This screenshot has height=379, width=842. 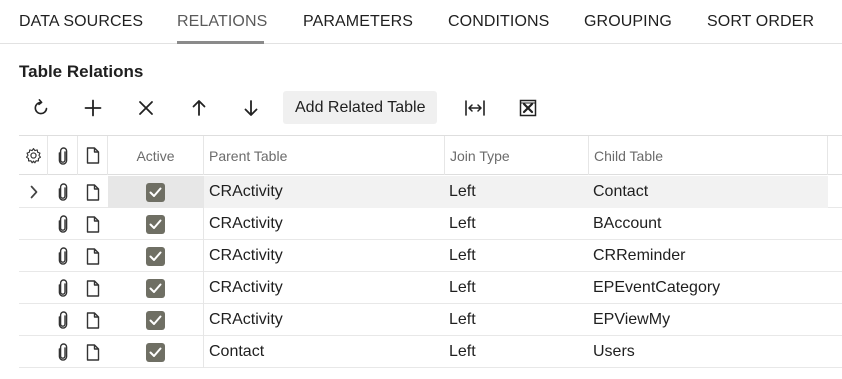 I want to click on child-table-cell: Users, so click(x=614, y=352).